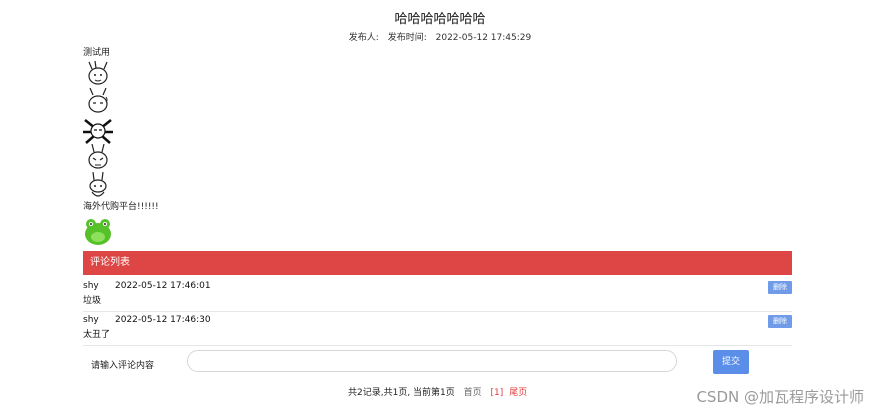  What do you see at coordinates (731, 362) in the screenshot?
I see `submit-button: 提交` at bounding box center [731, 362].